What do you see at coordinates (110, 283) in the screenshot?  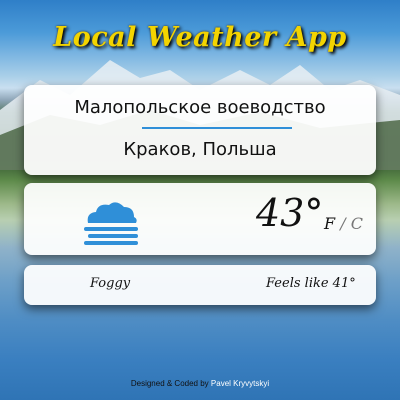 I see `weather-description: Foggy` at bounding box center [110, 283].